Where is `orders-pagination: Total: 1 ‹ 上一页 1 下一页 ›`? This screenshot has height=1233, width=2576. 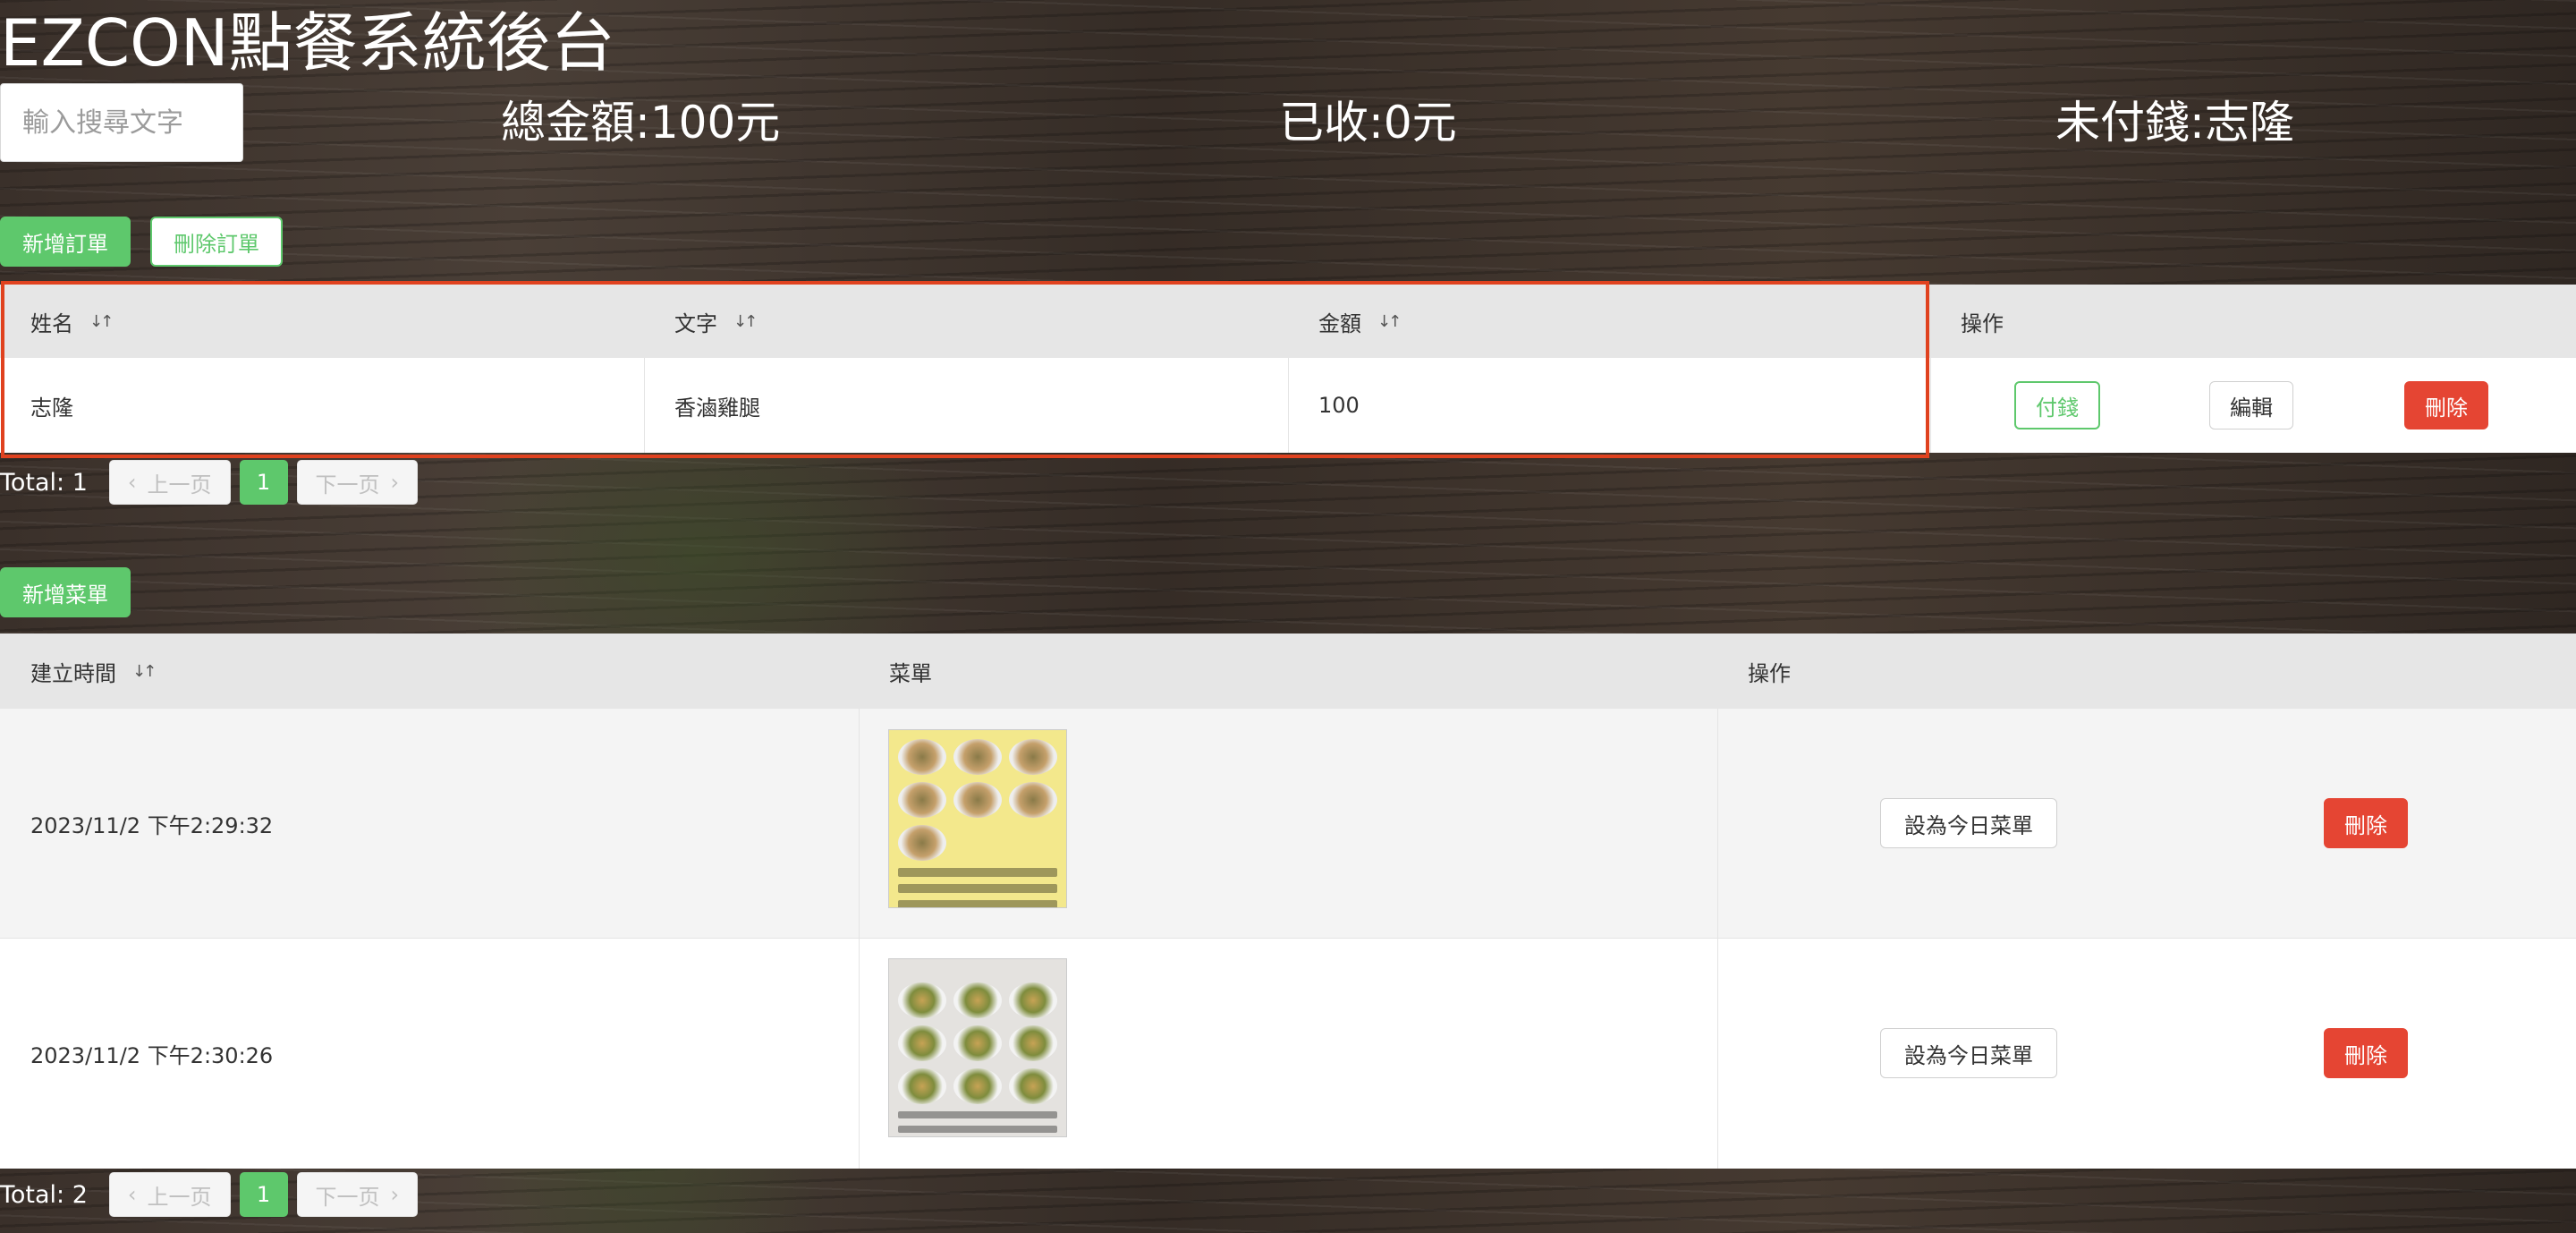 orders-pagination: Total: 1 ‹ 上一页 1 下一页 › is located at coordinates (209, 482).